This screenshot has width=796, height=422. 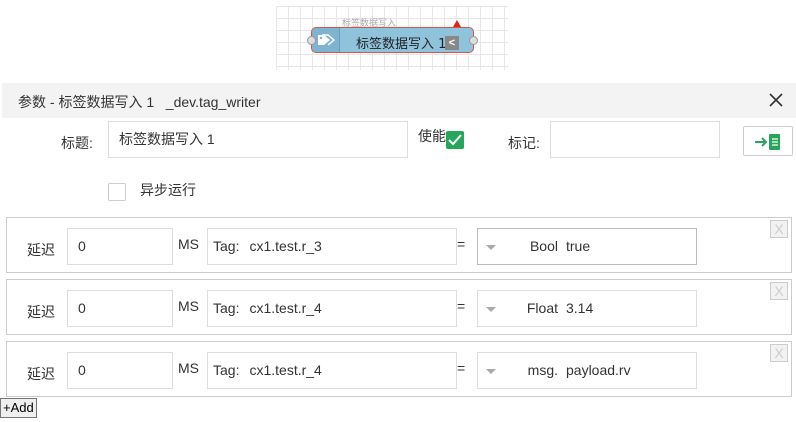 What do you see at coordinates (139, 102) in the screenshot?
I see `dialog-title: 参数 - 标签数据写入 1 _dev.tag_writer` at bounding box center [139, 102].